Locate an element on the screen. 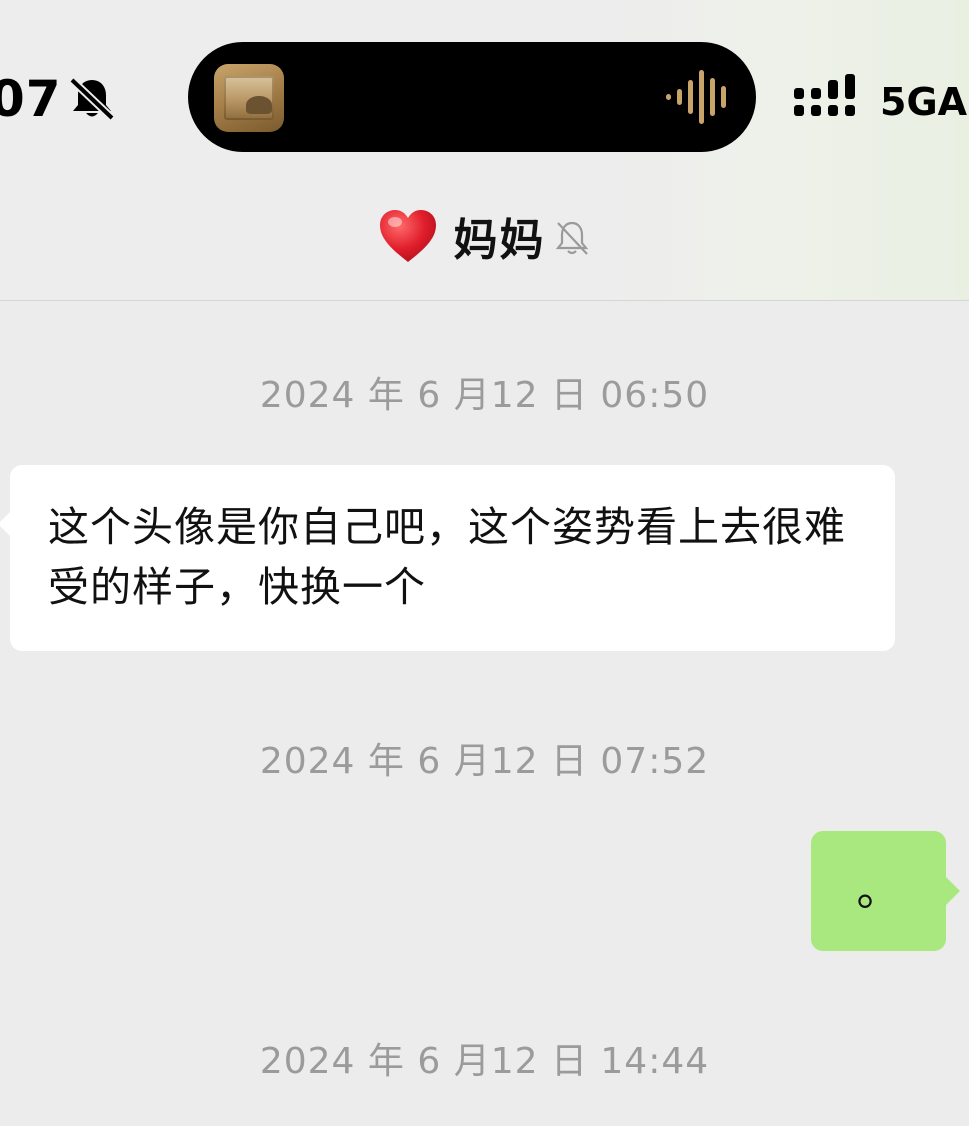 The image size is (969, 1126). signal-bars-icon is located at coordinates (824, 95).